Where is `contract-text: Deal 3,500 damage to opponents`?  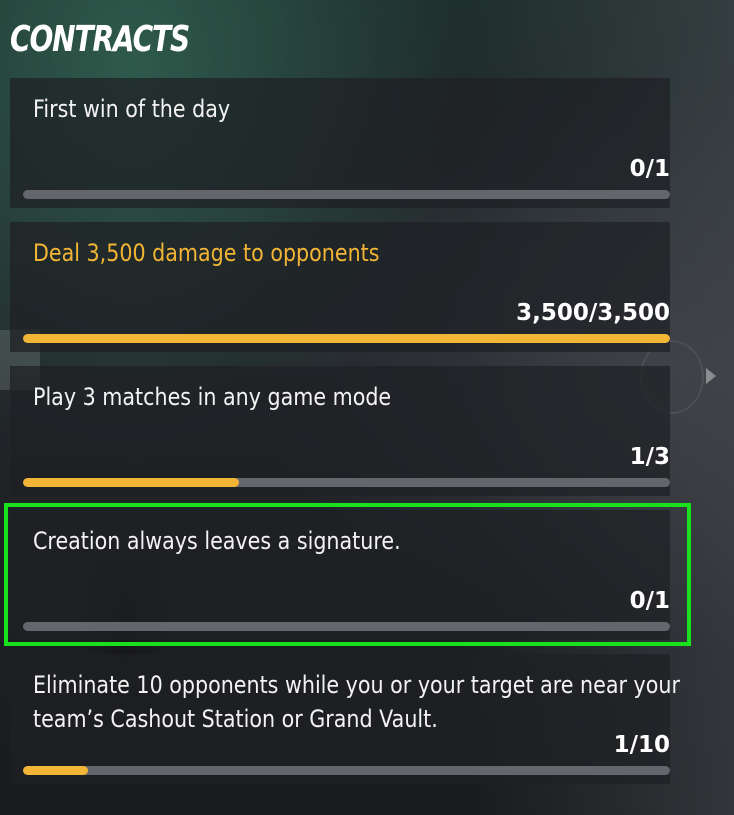 contract-text: Deal 3,500 damage to opponents is located at coordinates (206, 253).